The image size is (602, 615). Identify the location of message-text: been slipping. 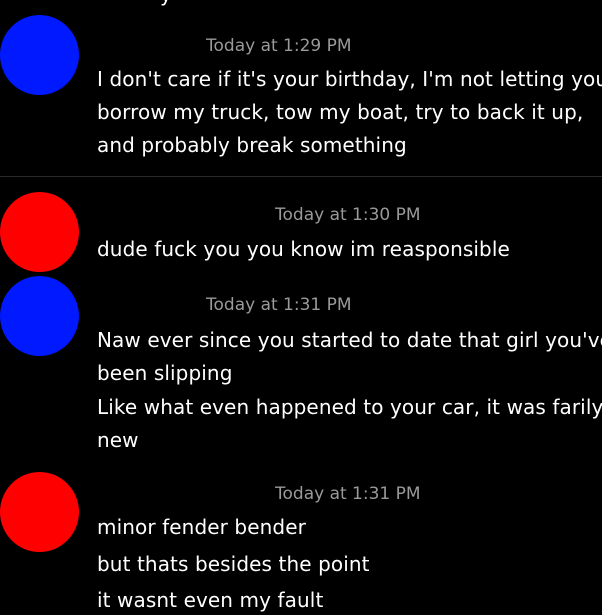
(165, 373).